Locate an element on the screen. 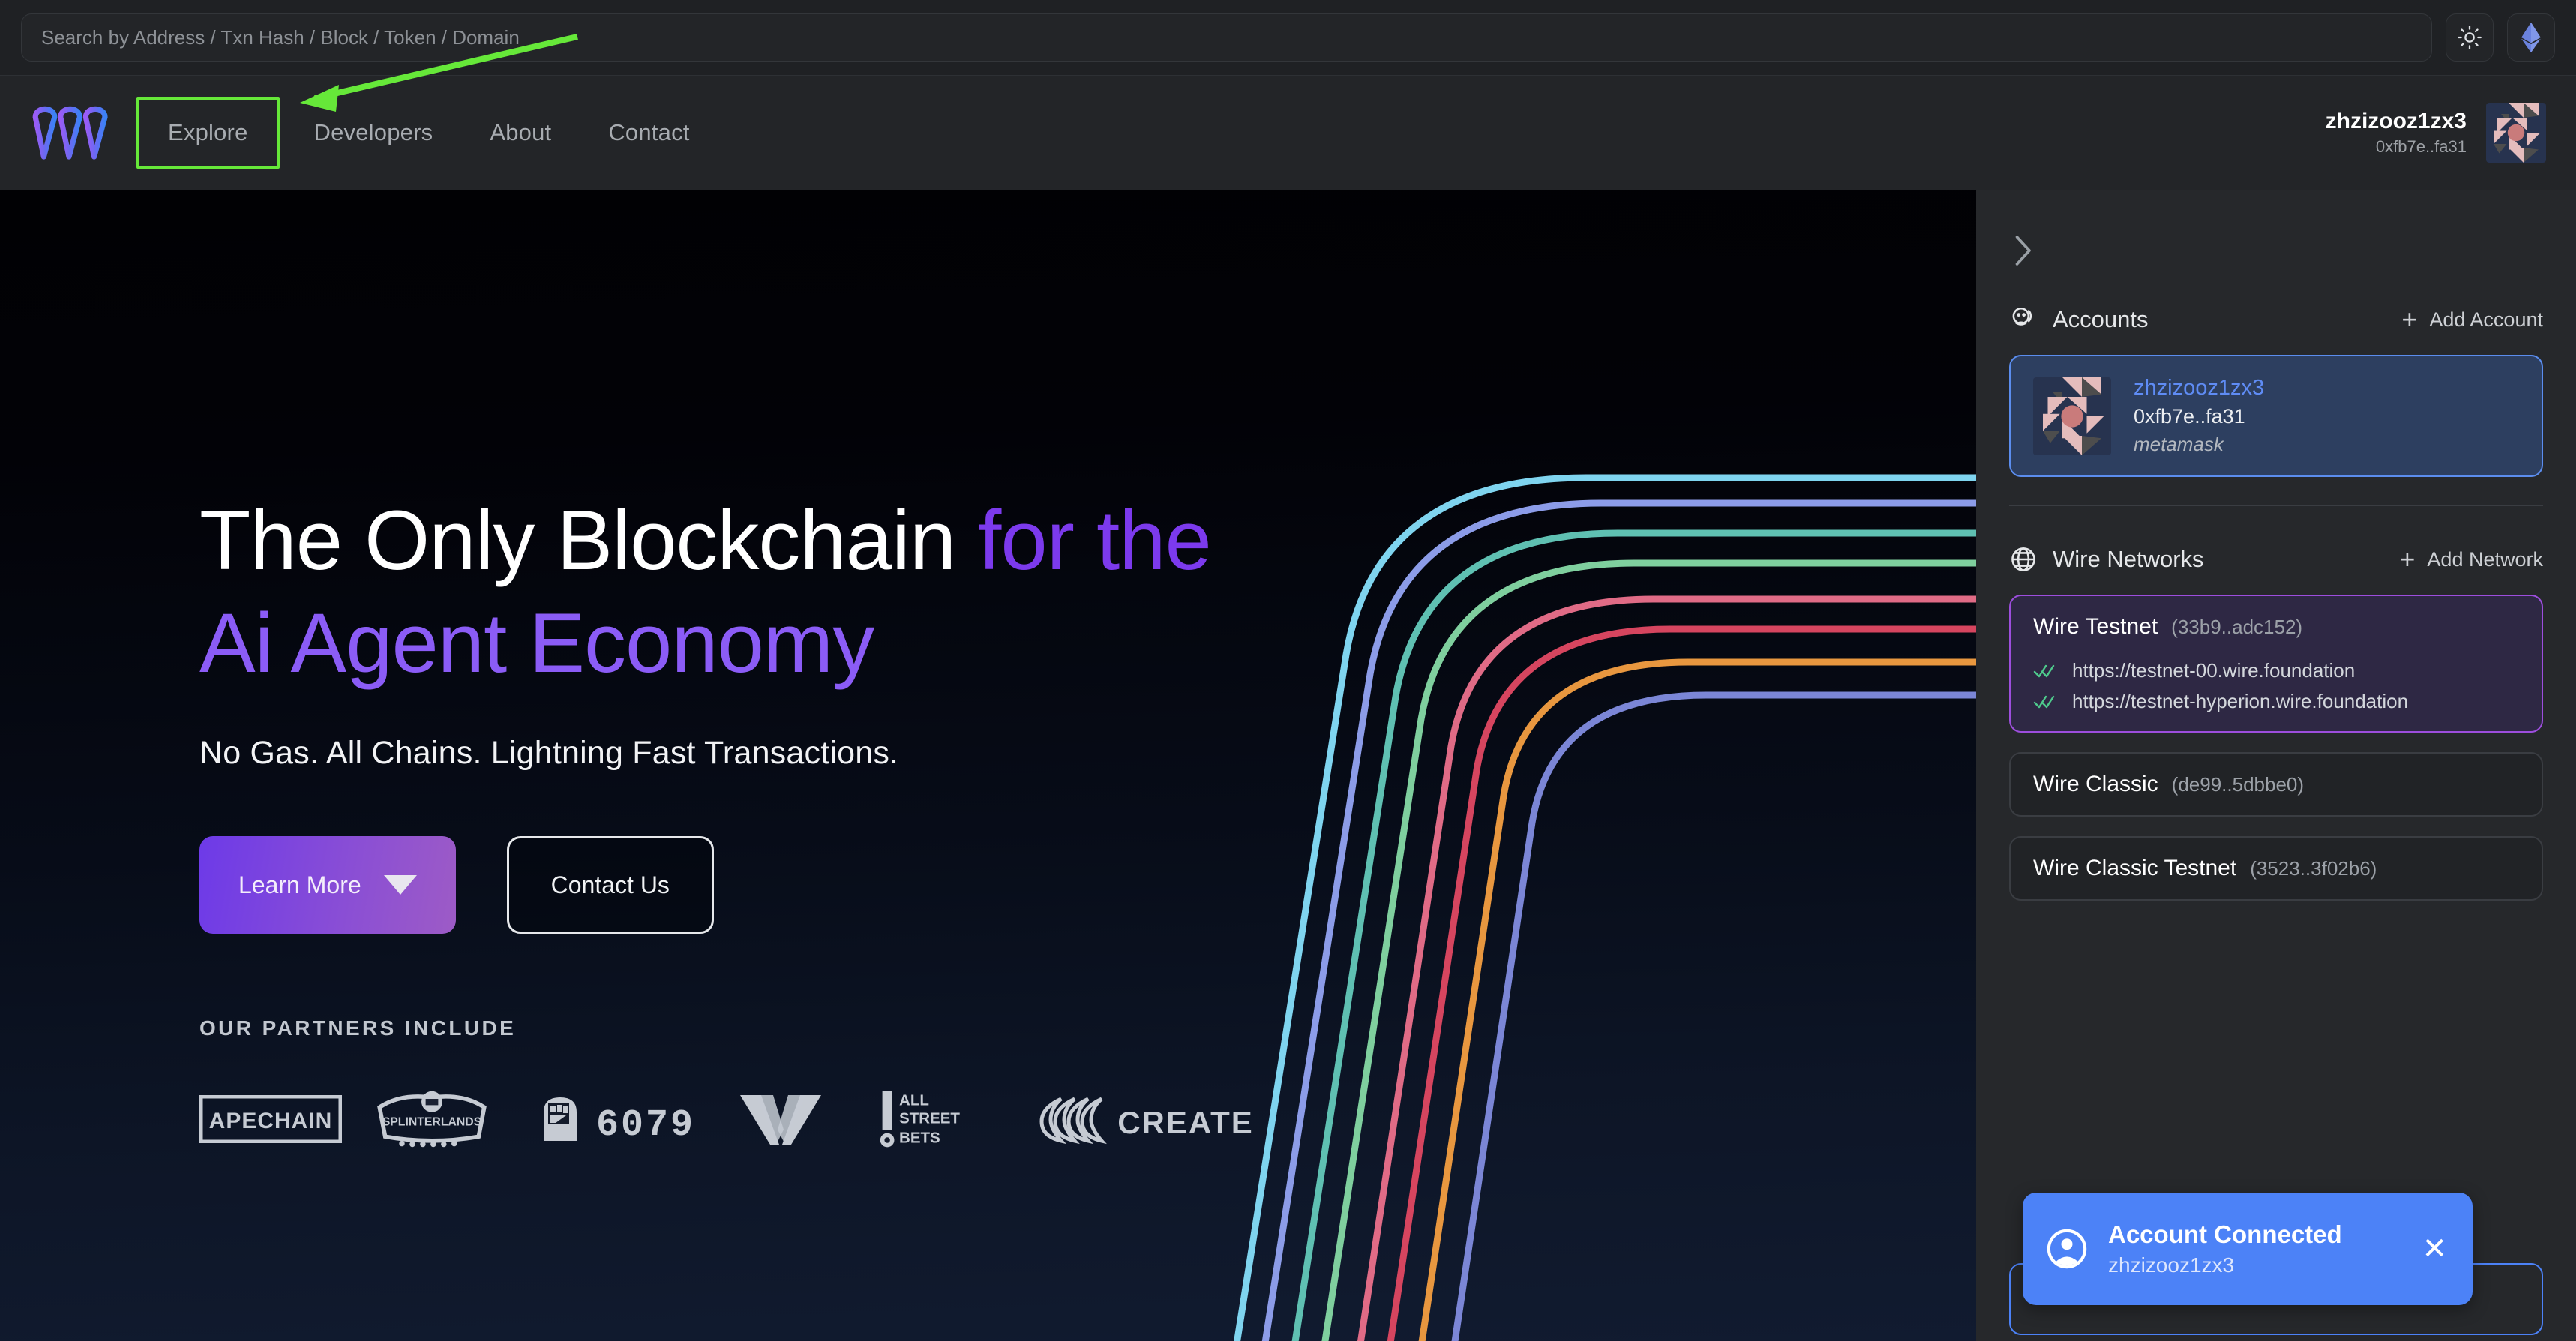 The image size is (2576, 1341). chevron-right-icon is located at coordinates (2023, 251).